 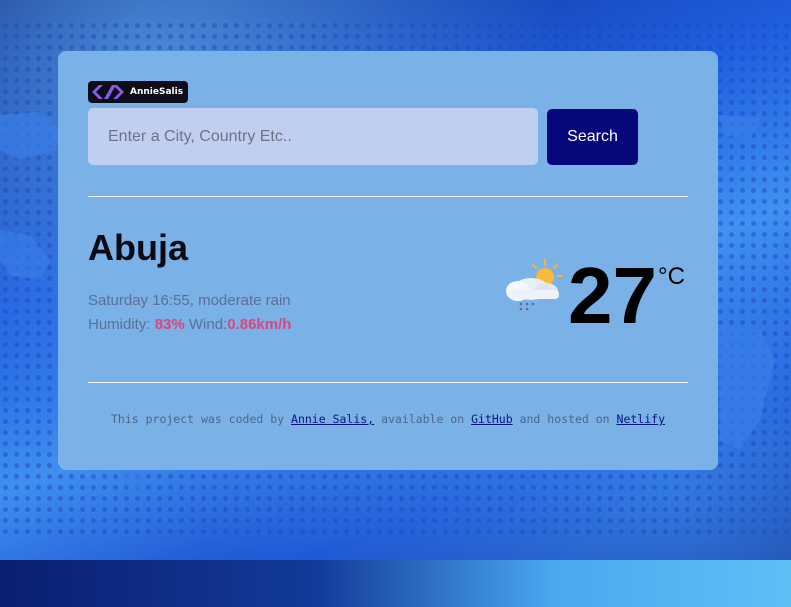 What do you see at coordinates (313, 136) in the screenshot?
I see `search-input` at bounding box center [313, 136].